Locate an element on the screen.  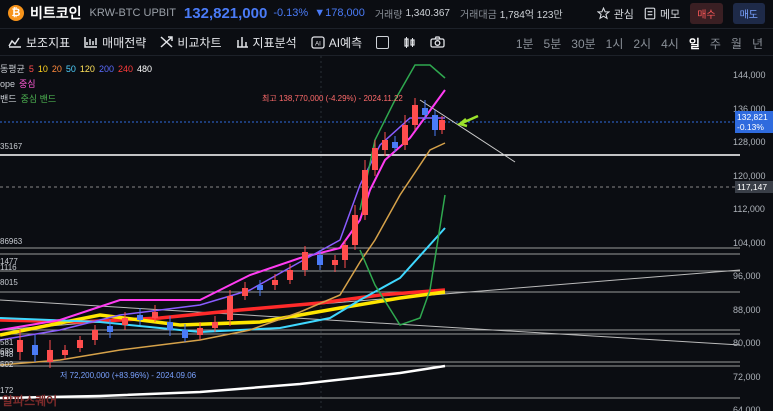
analysis-button: 지표분석 is located at coordinates (266, 42).